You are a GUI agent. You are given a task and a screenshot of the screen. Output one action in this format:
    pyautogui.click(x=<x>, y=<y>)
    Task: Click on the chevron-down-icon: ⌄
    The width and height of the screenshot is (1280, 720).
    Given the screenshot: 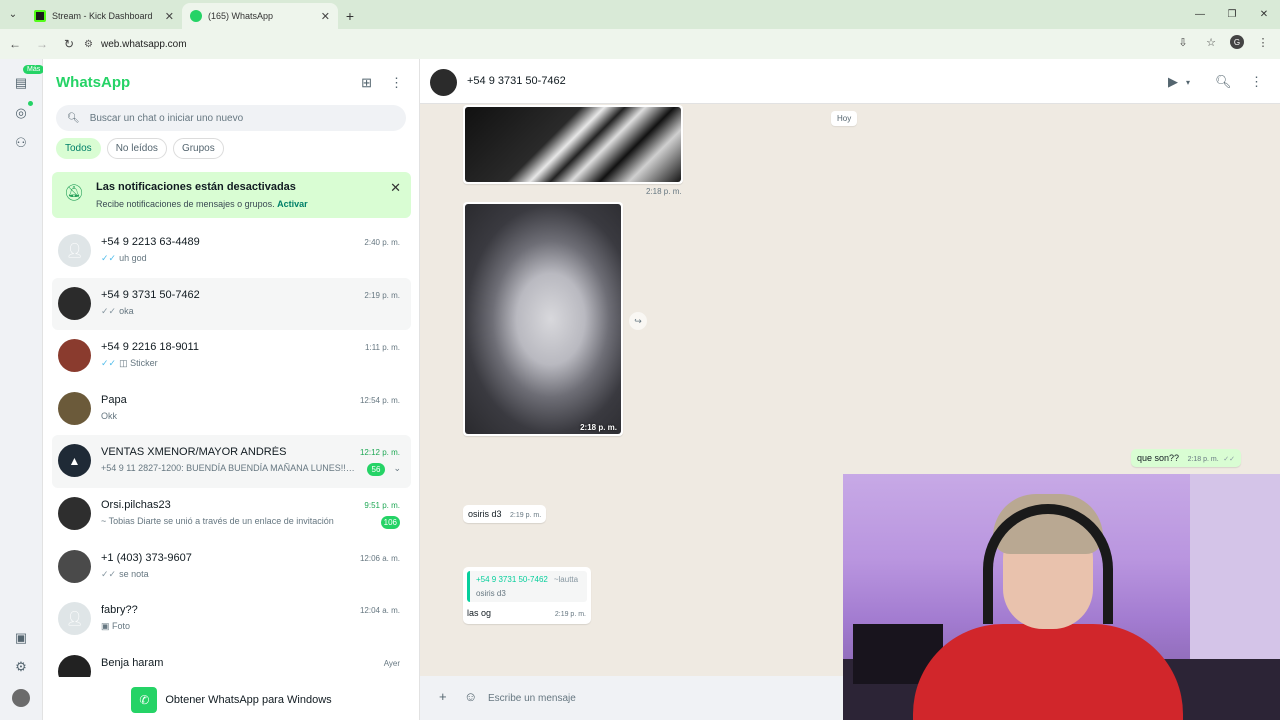 What is the action you would take?
    pyautogui.click(x=397, y=468)
    